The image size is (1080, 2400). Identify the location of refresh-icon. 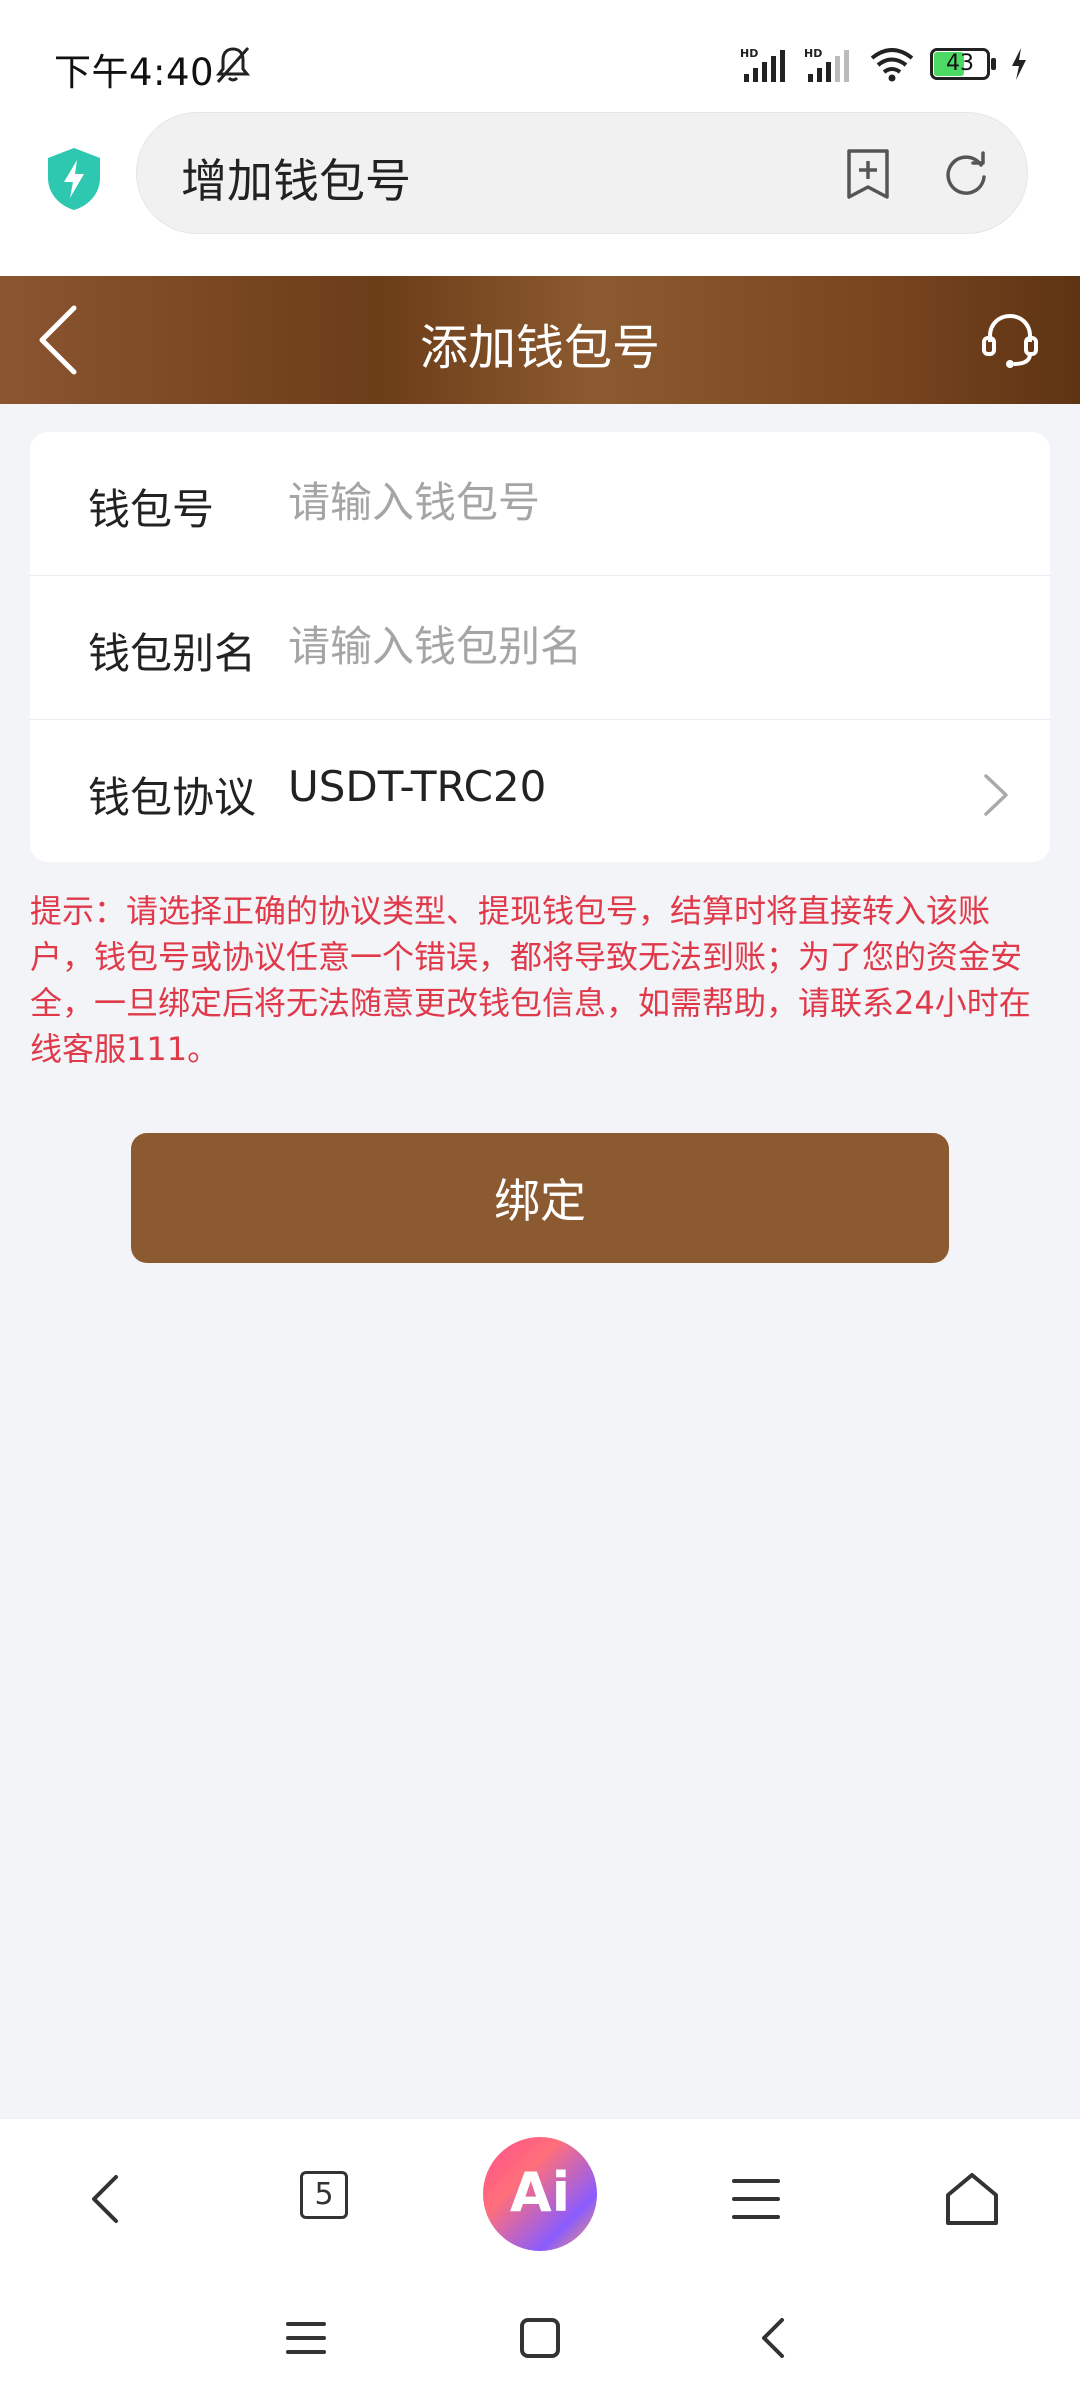
(966, 174).